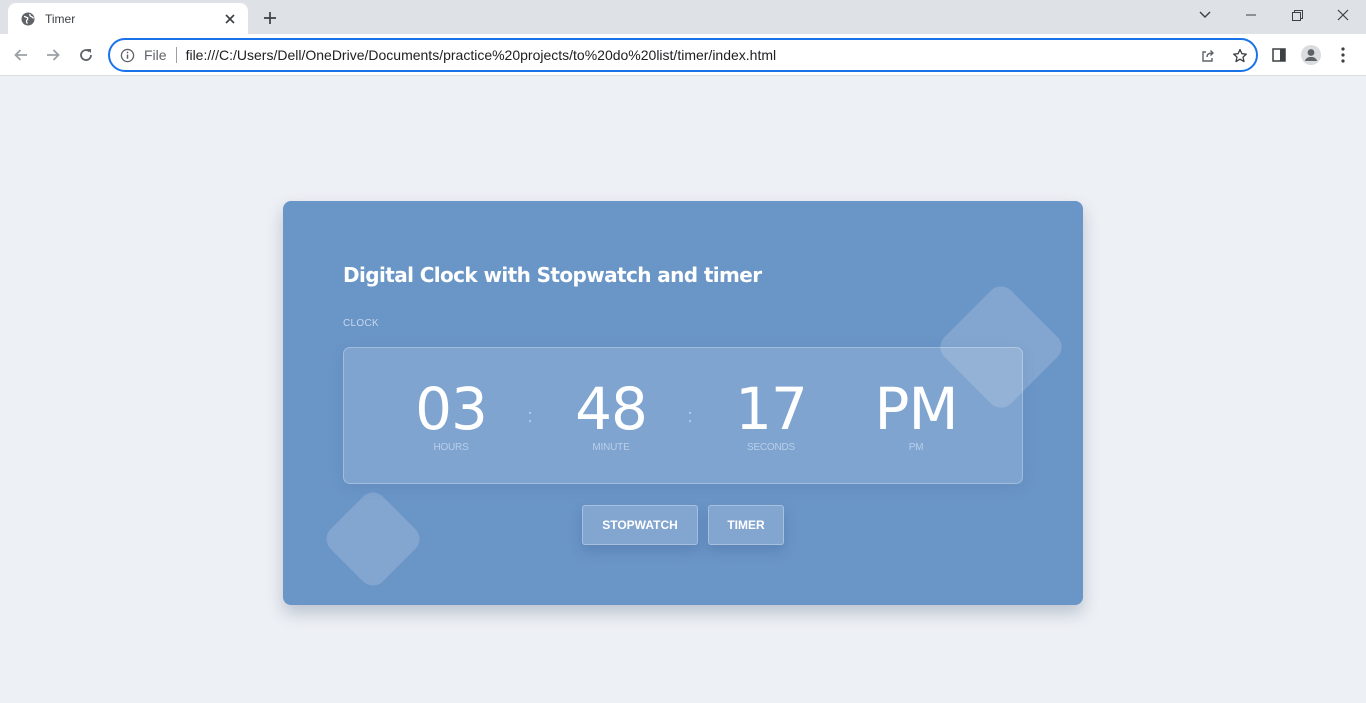 The height and width of the screenshot is (703, 1366). Describe the element at coordinates (683, 415) in the screenshot. I see `clock-display: 03 HOURS : 48 MINUTE : 17 SECONDS PM PM` at that location.